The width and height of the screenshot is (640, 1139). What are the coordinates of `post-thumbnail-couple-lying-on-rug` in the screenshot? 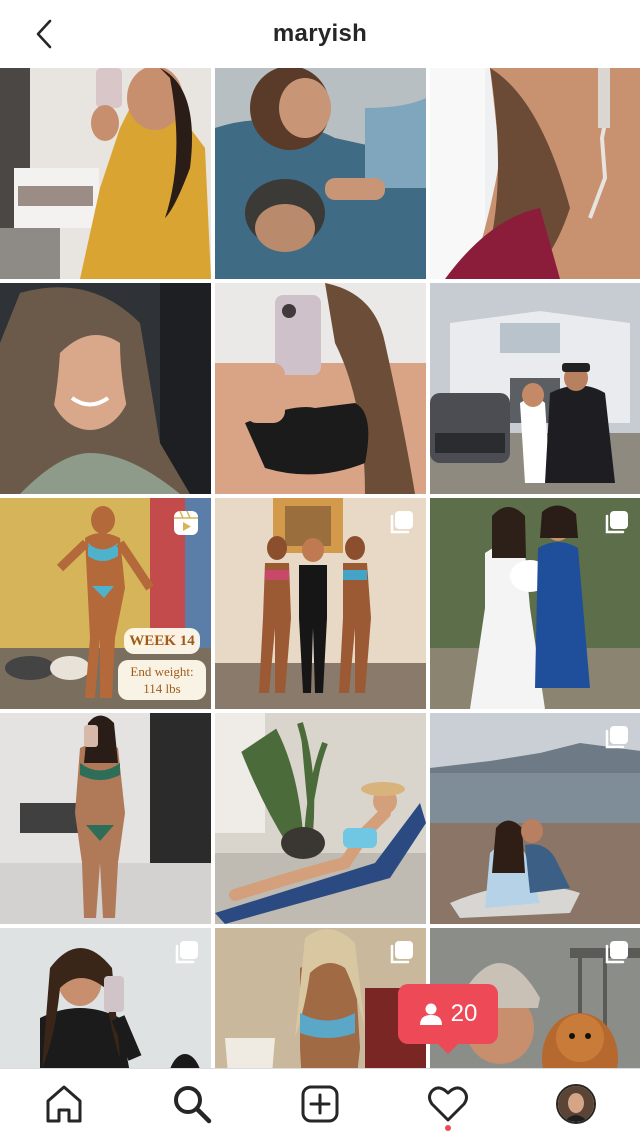 It's located at (320, 173).